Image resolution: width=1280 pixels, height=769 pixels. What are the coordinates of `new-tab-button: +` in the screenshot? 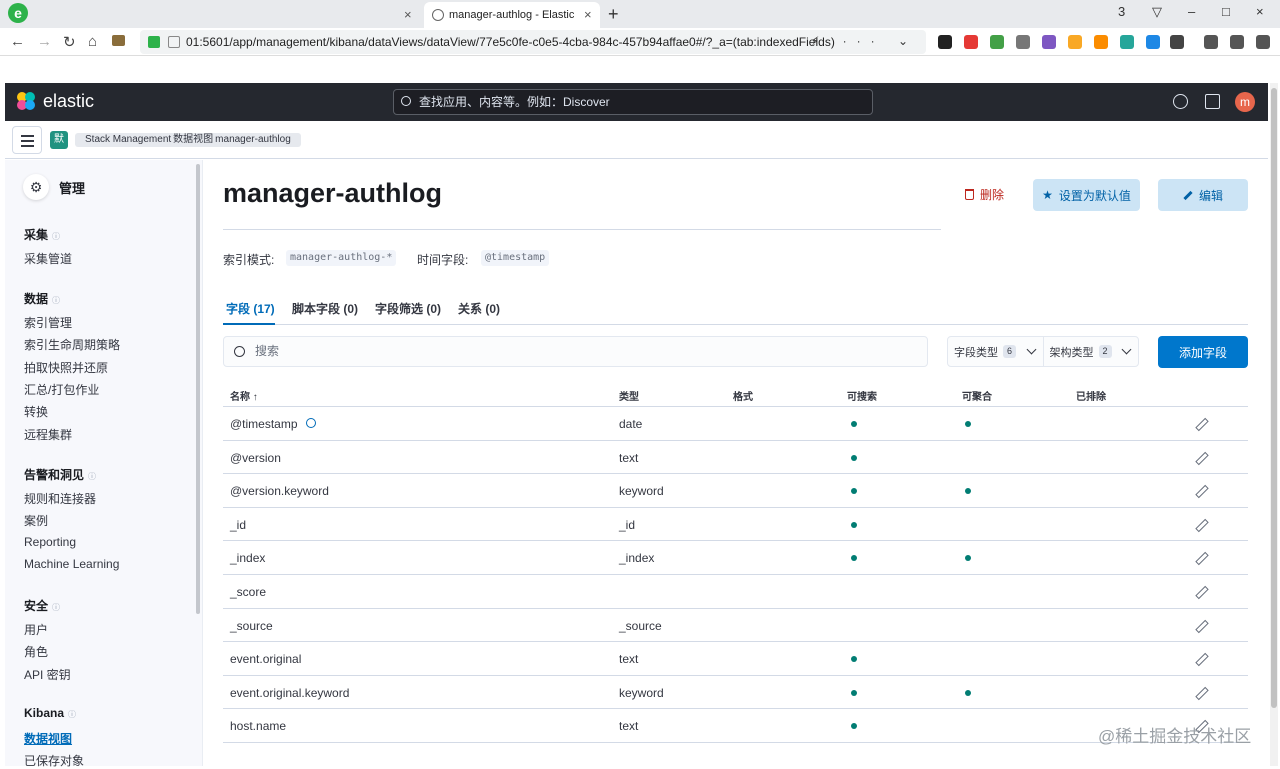 It's located at (613, 14).